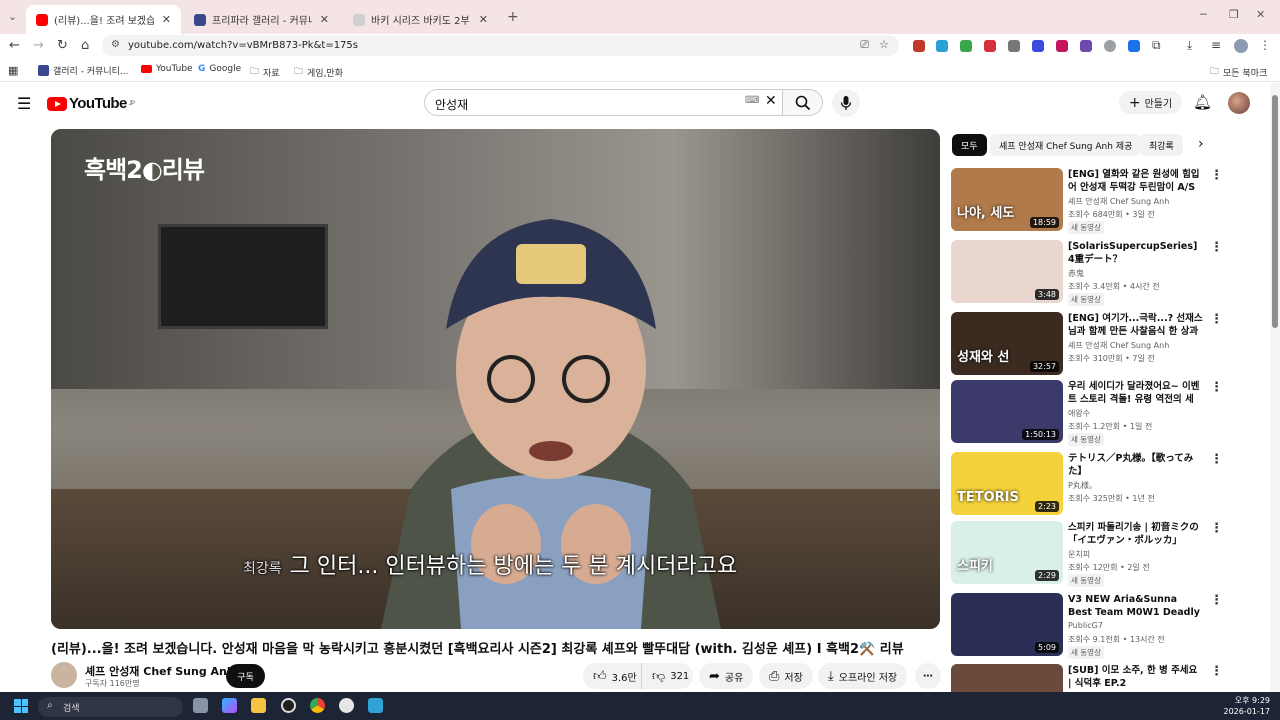 This screenshot has width=1280, height=720. Describe the element at coordinates (1007, 624) in the screenshot. I see `video-thumbnail: 5:09` at that location.